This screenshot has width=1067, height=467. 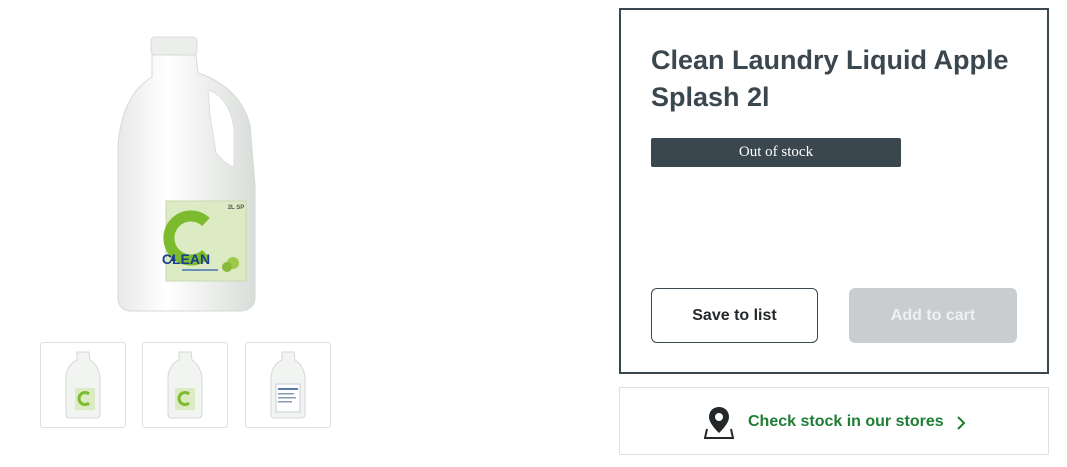 I want to click on bottle-brand-text: CLEAN, so click(x=186, y=259).